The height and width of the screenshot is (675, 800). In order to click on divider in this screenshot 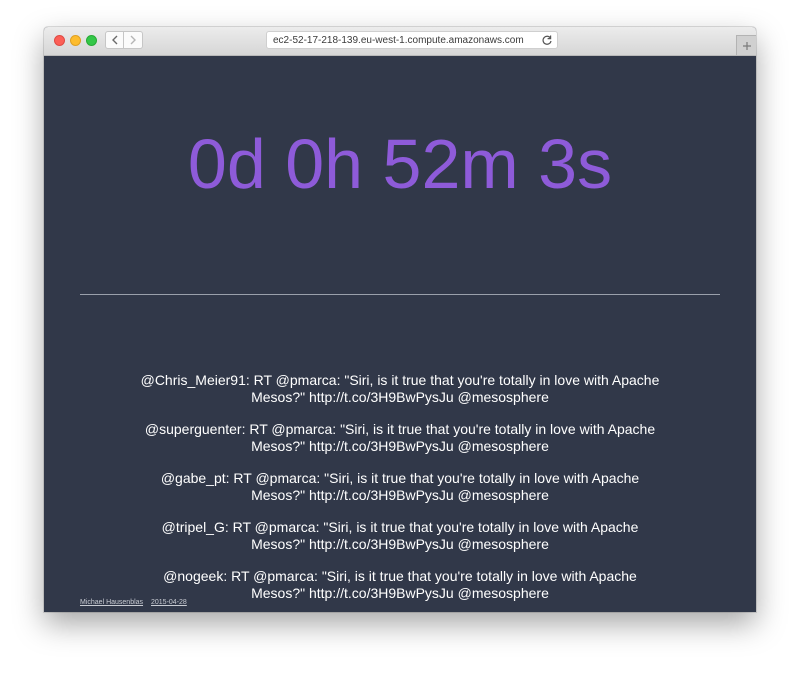, I will do `click(400, 294)`.